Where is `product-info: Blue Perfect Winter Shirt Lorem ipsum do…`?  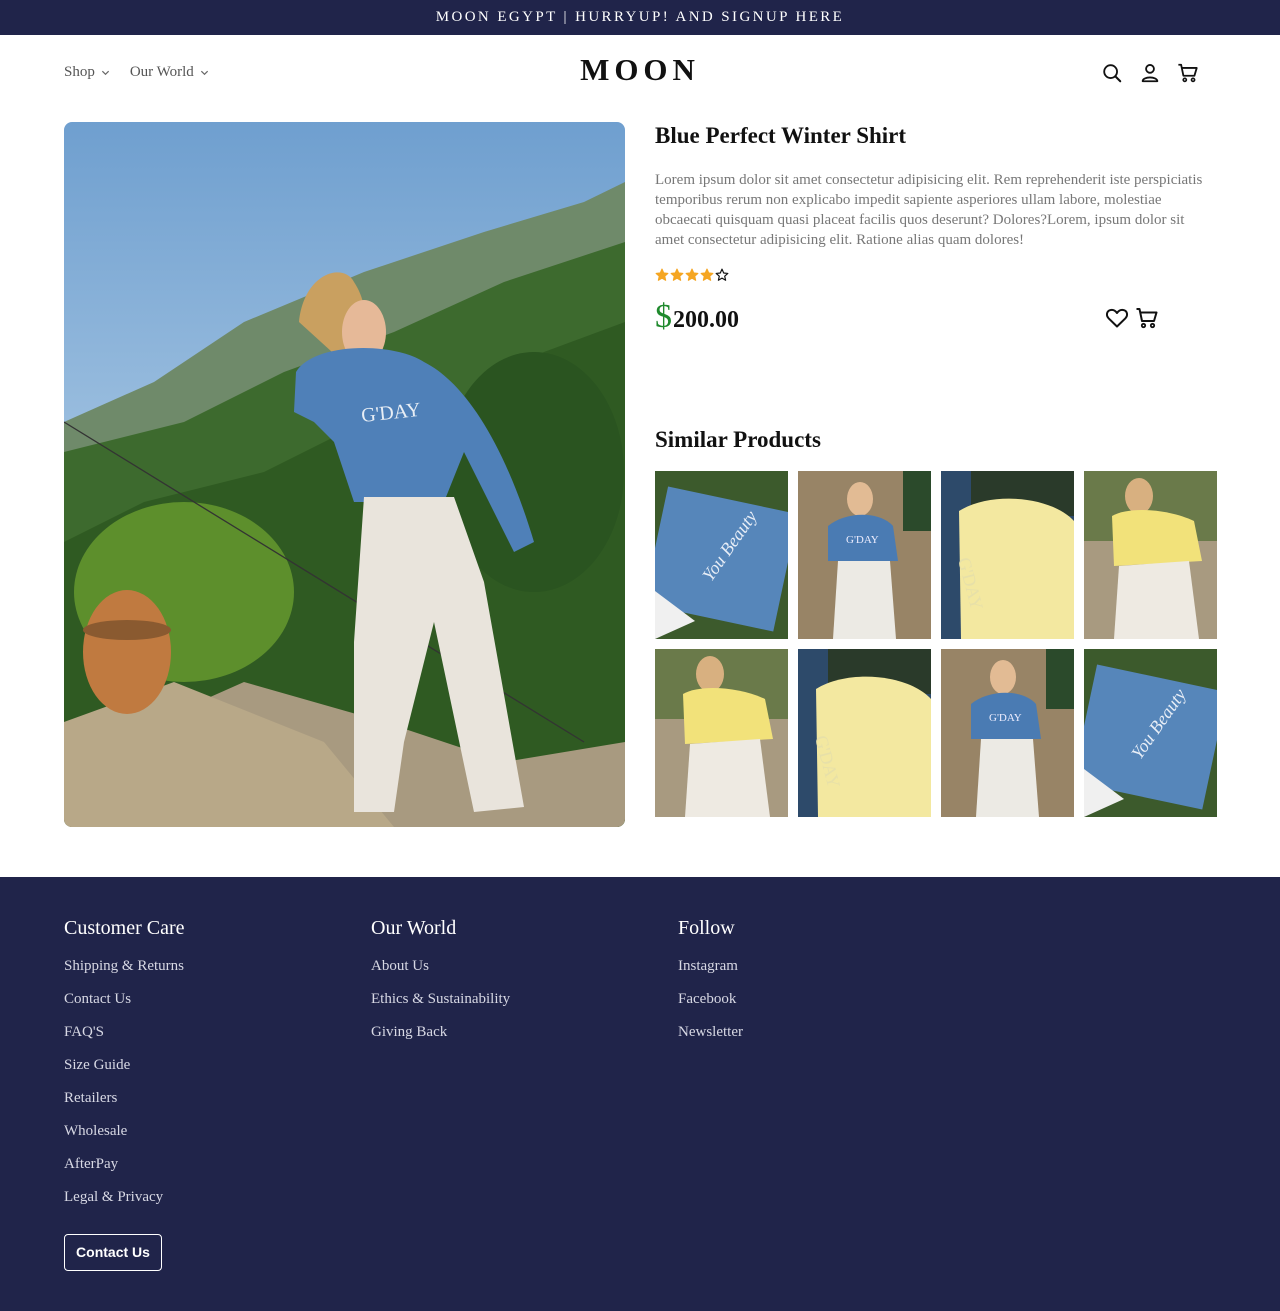
product-info: Blue Perfect Winter Shirt Lorem ipsum do… is located at coordinates (935, 230).